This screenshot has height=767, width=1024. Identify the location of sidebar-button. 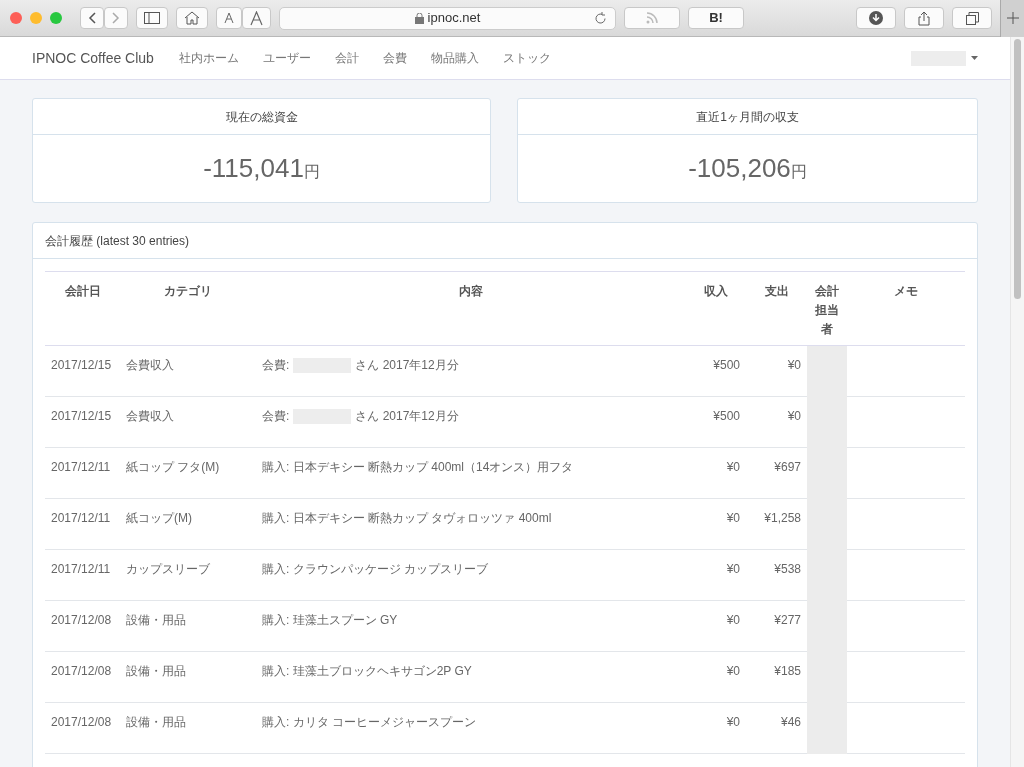
(152, 18).